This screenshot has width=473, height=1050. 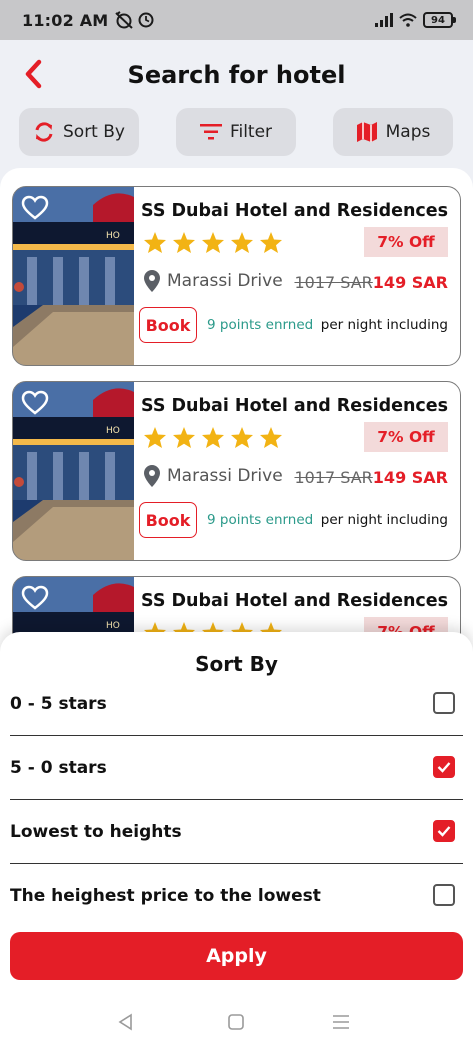 I want to click on apply-button: Apply, so click(x=236, y=956).